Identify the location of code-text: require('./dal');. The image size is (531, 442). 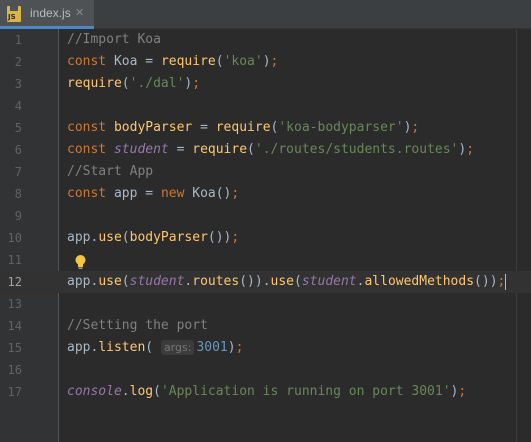
(133, 84).